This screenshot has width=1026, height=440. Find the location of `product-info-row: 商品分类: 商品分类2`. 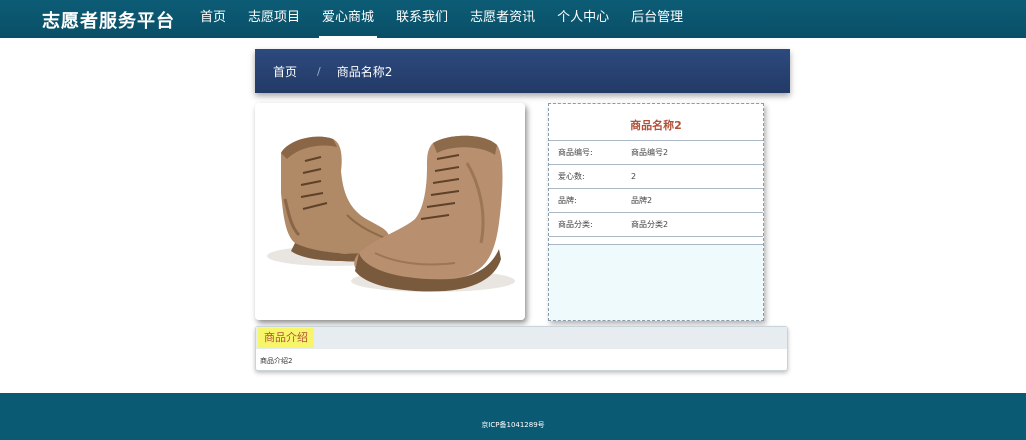

product-info-row: 商品分类: 商品分类2 is located at coordinates (656, 225).